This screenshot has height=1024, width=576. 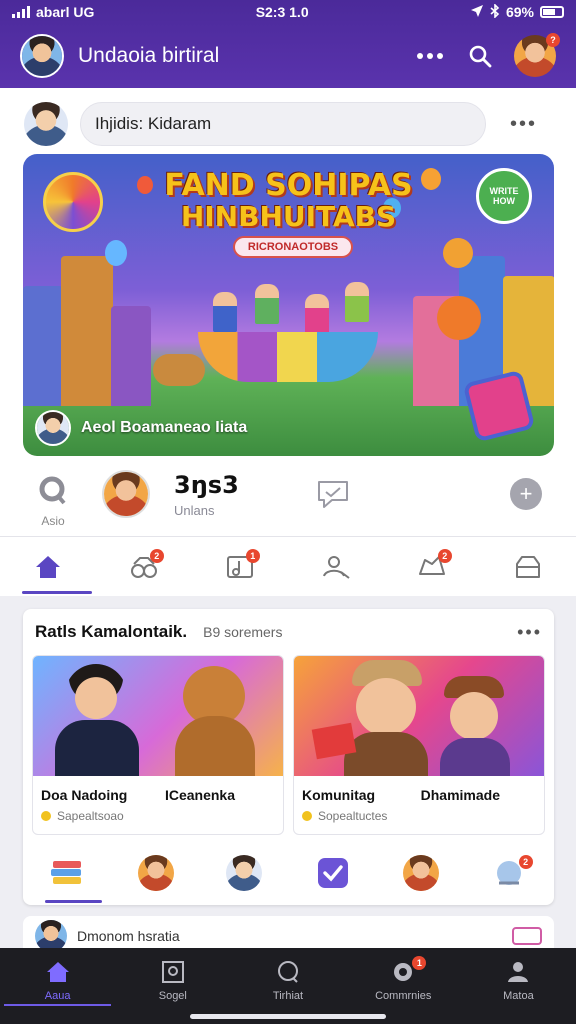 I want to click on composer-more-button: •••, so click(x=523, y=124).